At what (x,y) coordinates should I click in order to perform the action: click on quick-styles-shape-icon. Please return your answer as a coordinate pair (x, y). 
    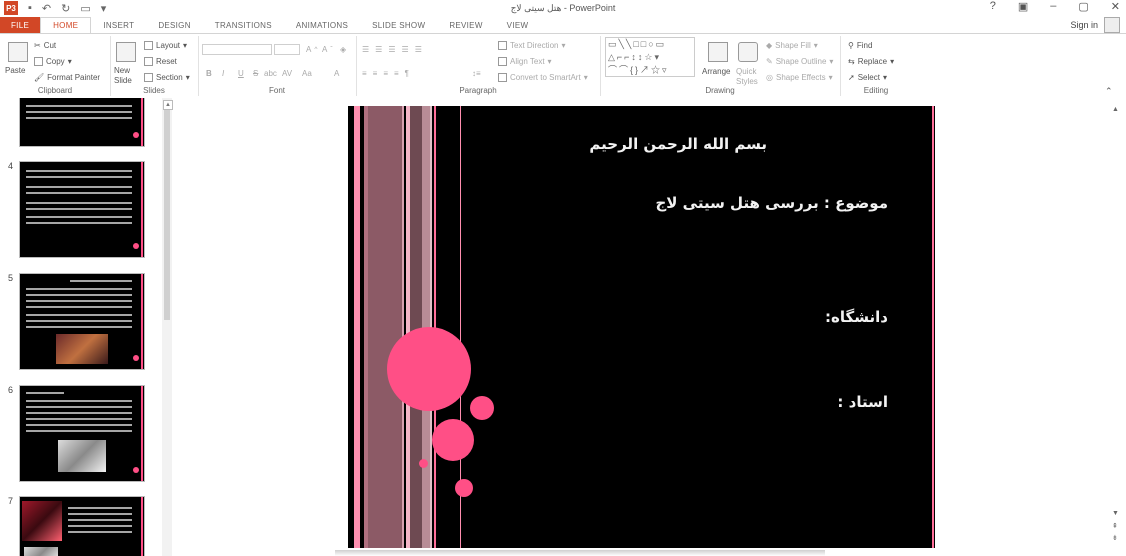
    Looking at the image, I should click on (748, 52).